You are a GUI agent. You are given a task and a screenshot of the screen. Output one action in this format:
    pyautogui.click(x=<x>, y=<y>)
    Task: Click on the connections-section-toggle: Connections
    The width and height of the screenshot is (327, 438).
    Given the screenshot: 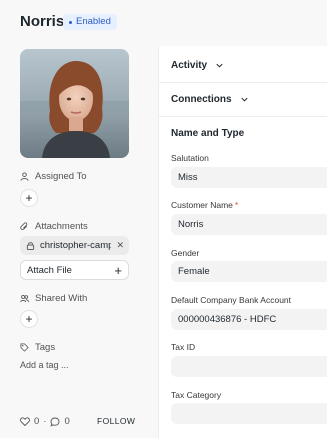 What is the action you would take?
    pyautogui.click(x=243, y=100)
    